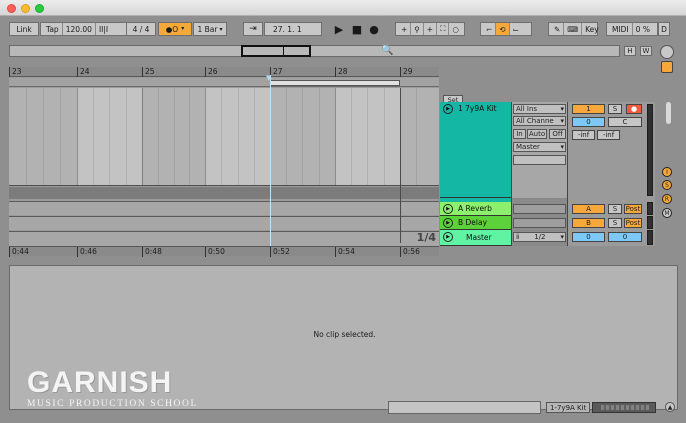 The width and height of the screenshot is (686, 423). What do you see at coordinates (667, 185) in the screenshot?
I see `sends-toggle-icon: S` at bounding box center [667, 185].